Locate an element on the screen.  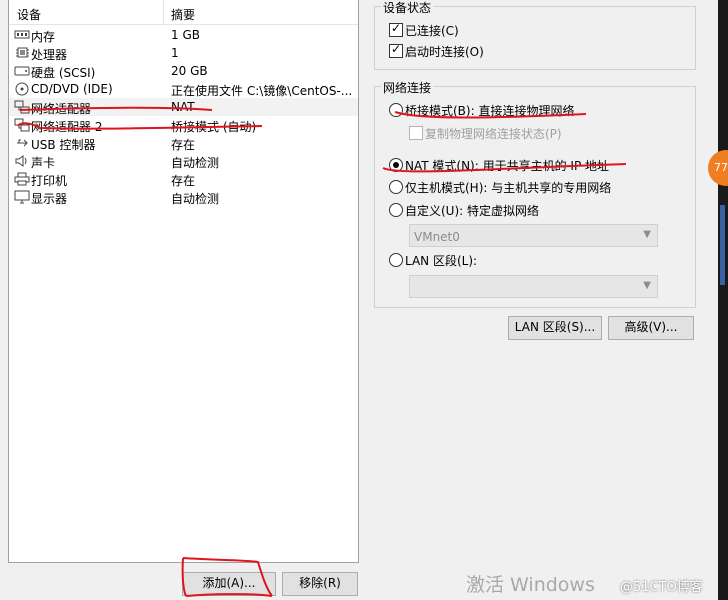
vertical-scrollbar is located at coordinates (723, 300).